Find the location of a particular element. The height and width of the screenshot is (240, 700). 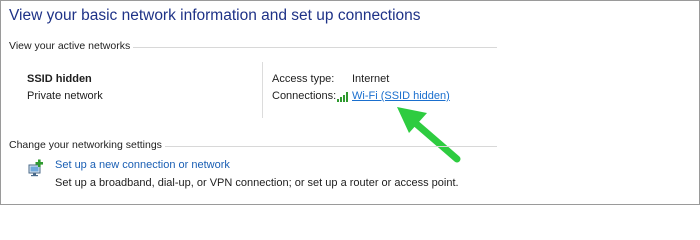

connections-label: Connections: is located at coordinates (304, 96).